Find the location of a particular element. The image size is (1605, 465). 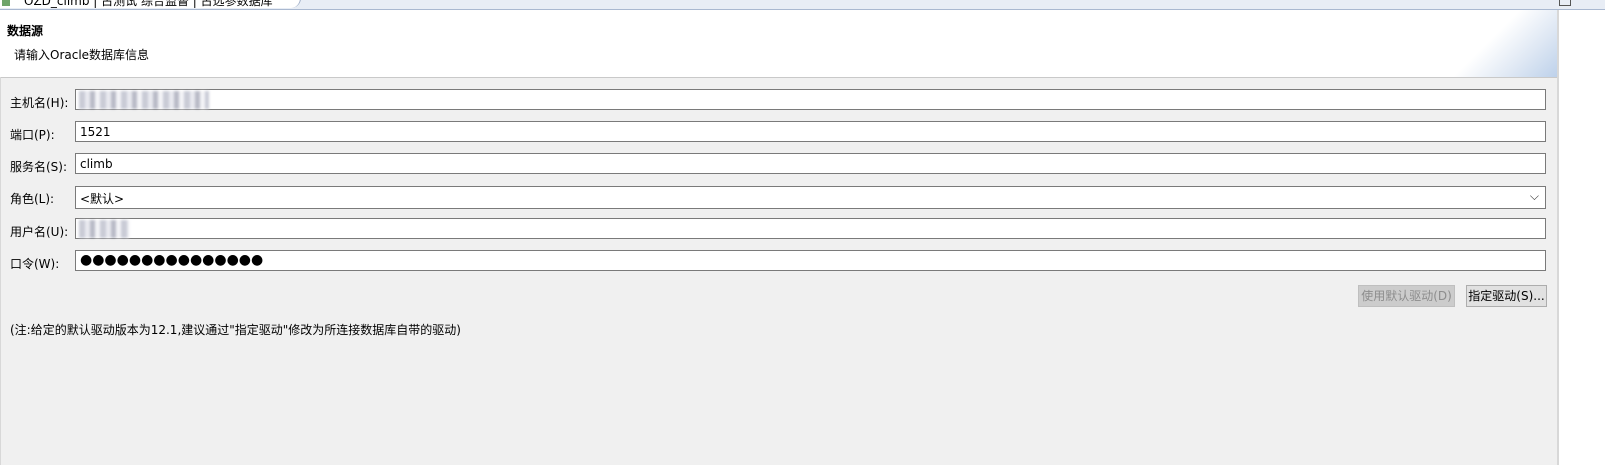

wizard-banner-graphic is located at coordinates (1504, 43).